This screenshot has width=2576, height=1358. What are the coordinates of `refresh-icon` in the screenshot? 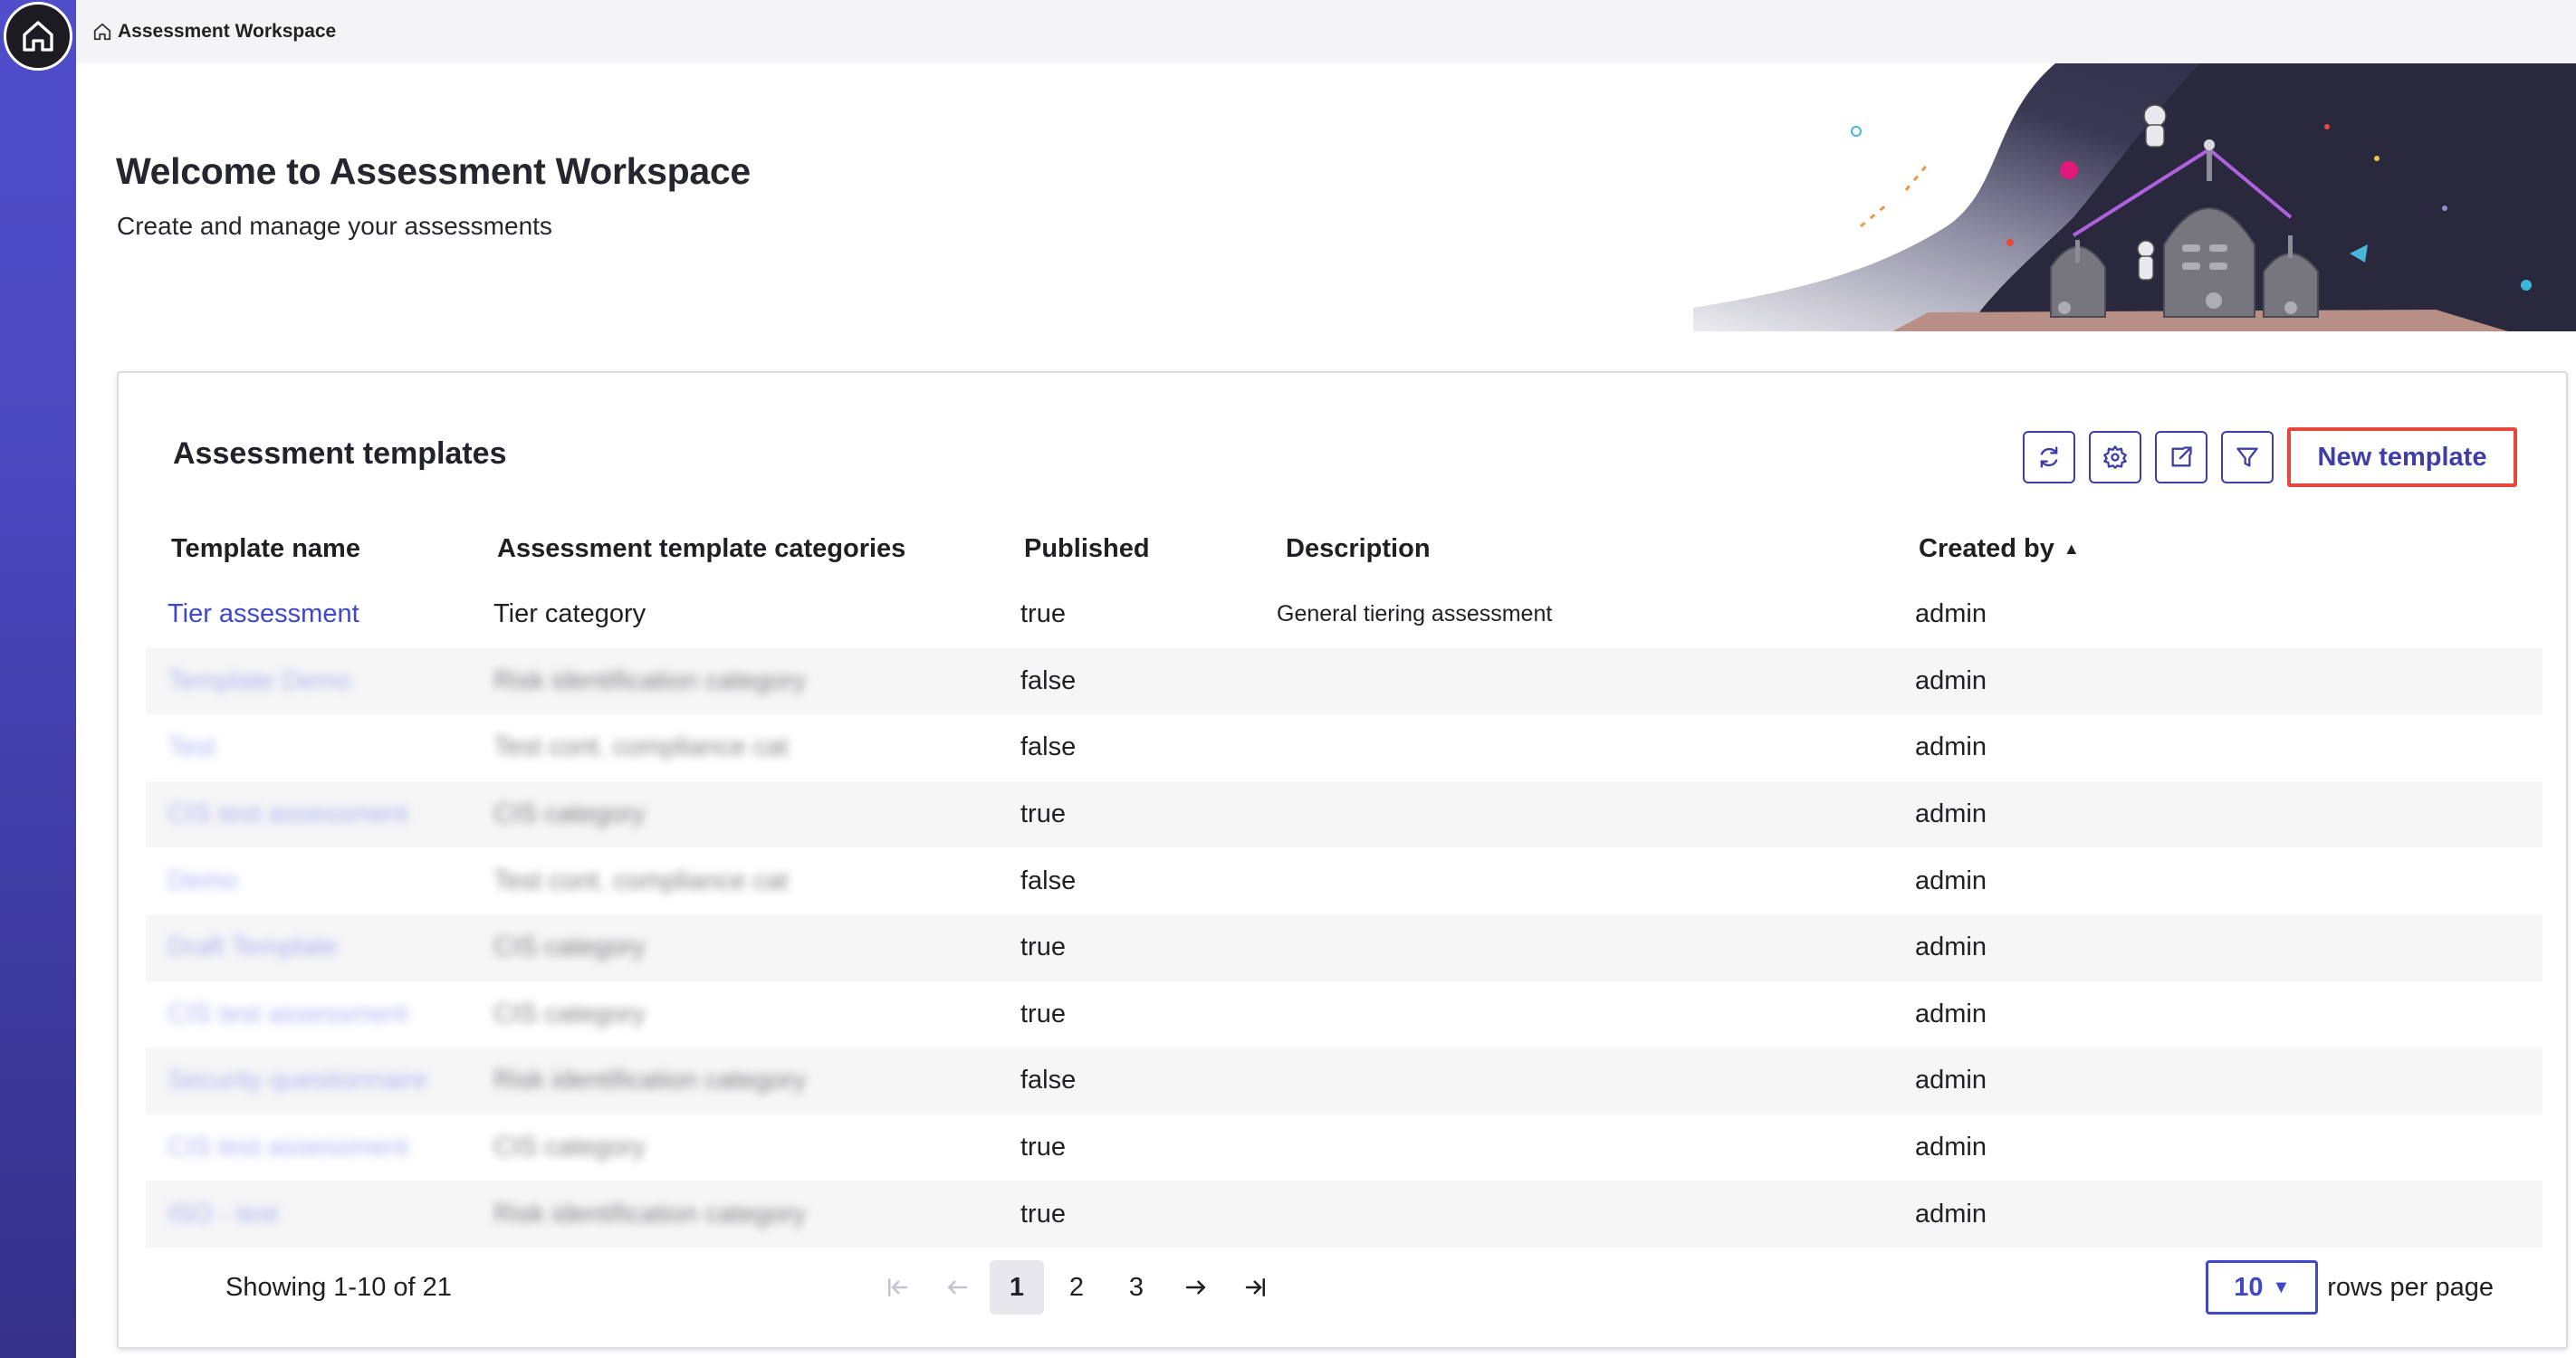 It's located at (2049, 457).